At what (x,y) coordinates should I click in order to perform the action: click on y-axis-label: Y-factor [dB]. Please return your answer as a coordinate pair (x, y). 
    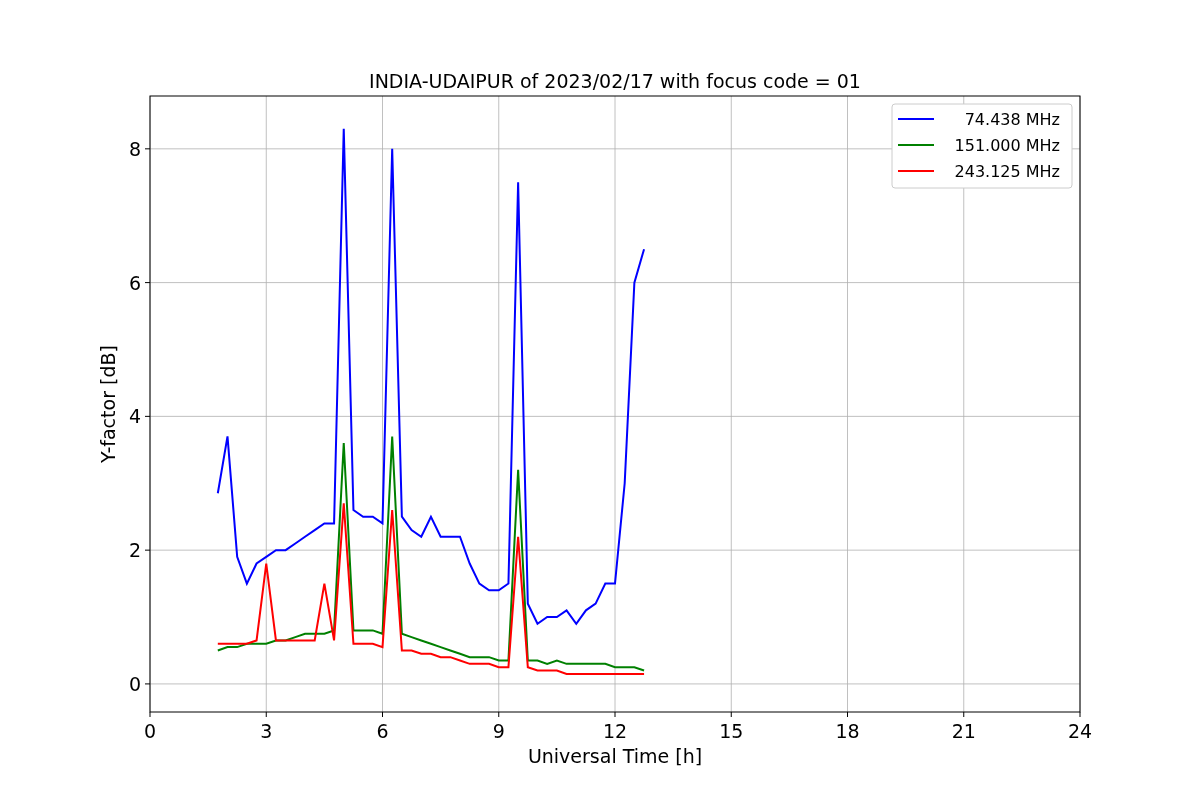
    Looking at the image, I should click on (108, 404).